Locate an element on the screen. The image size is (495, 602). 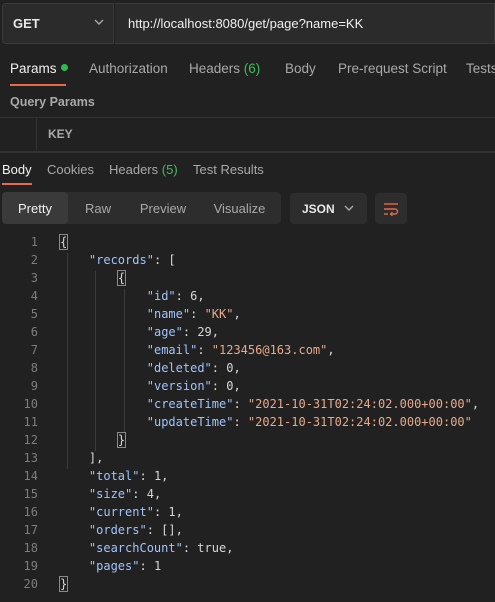
tab-headers: Headers (6) is located at coordinates (224, 68).